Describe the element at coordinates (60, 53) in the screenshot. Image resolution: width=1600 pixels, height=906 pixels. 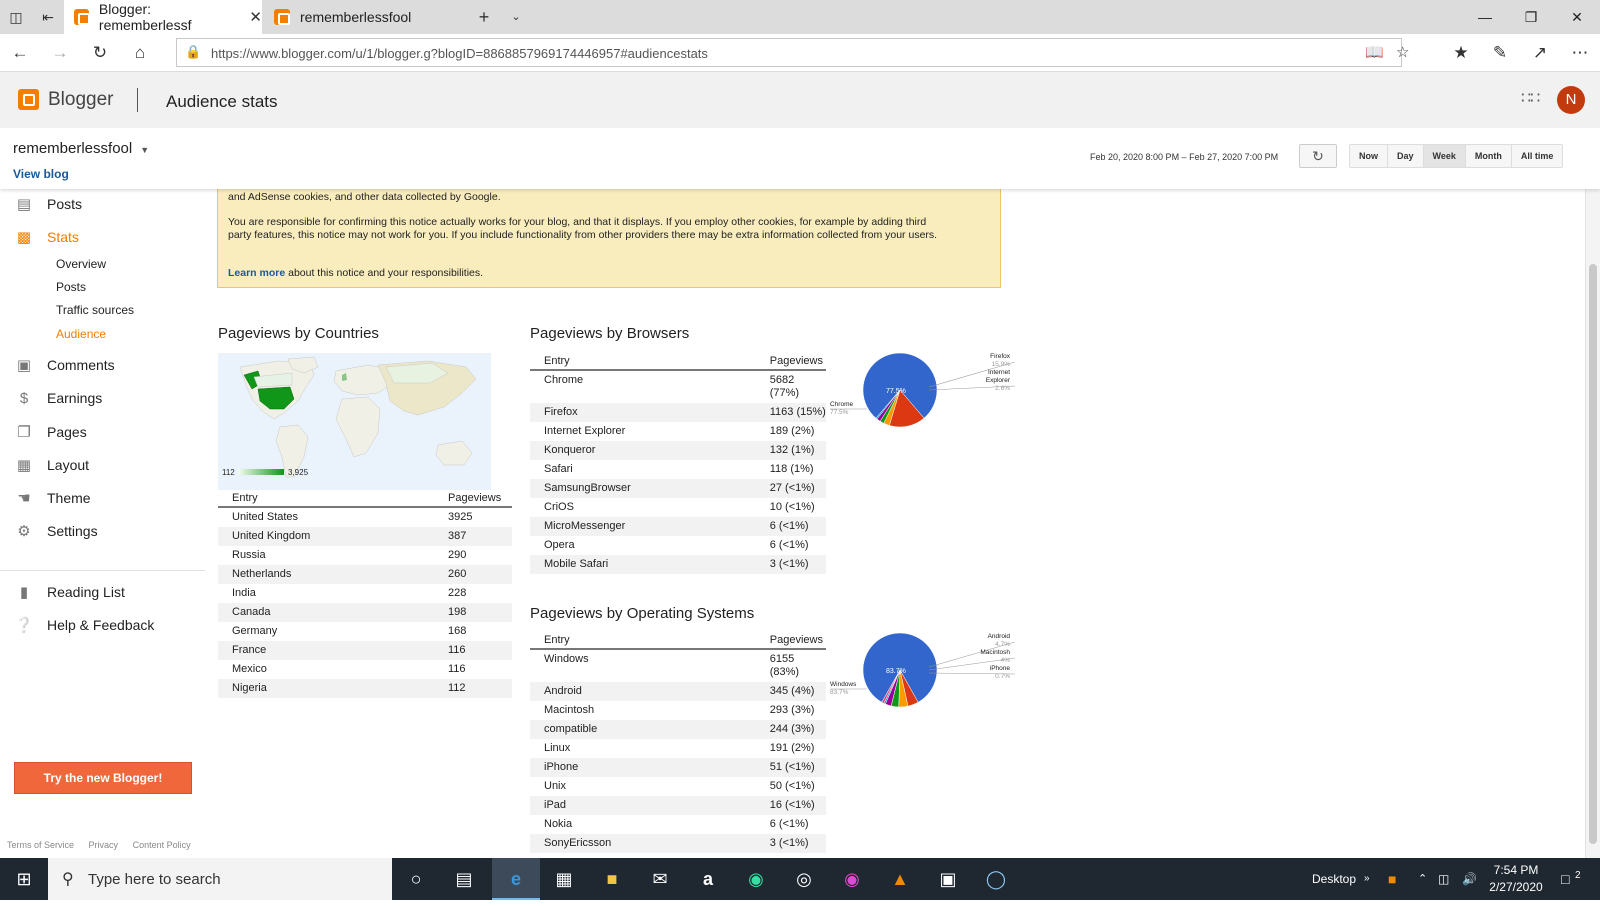
I see `forward-icon: →` at that location.